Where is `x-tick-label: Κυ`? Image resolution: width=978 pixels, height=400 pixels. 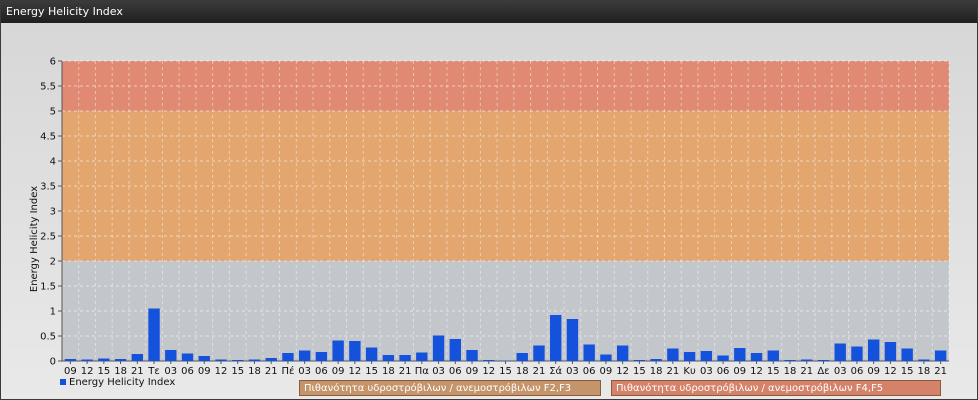 x-tick-label: Κυ is located at coordinates (689, 371).